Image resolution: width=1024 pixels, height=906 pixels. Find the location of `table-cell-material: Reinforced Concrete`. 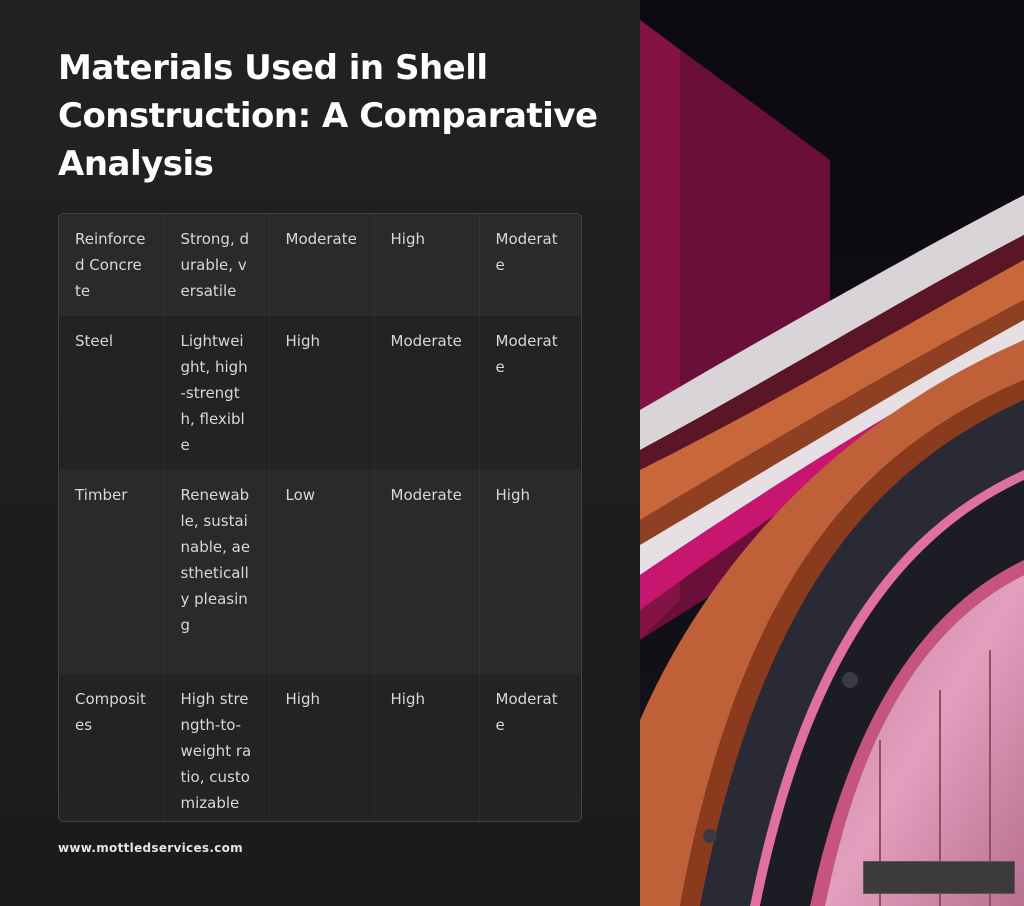

table-cell-material: Reinforced Concrete is located at coordinates (112, 265).